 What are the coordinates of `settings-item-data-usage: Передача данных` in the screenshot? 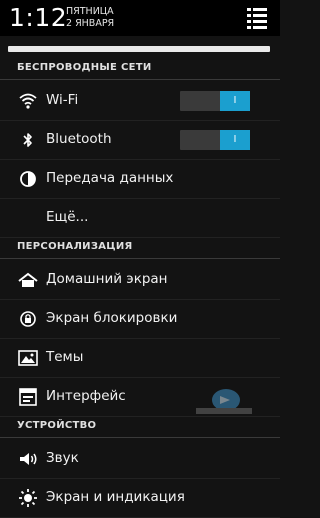 It's located at (140, 179).